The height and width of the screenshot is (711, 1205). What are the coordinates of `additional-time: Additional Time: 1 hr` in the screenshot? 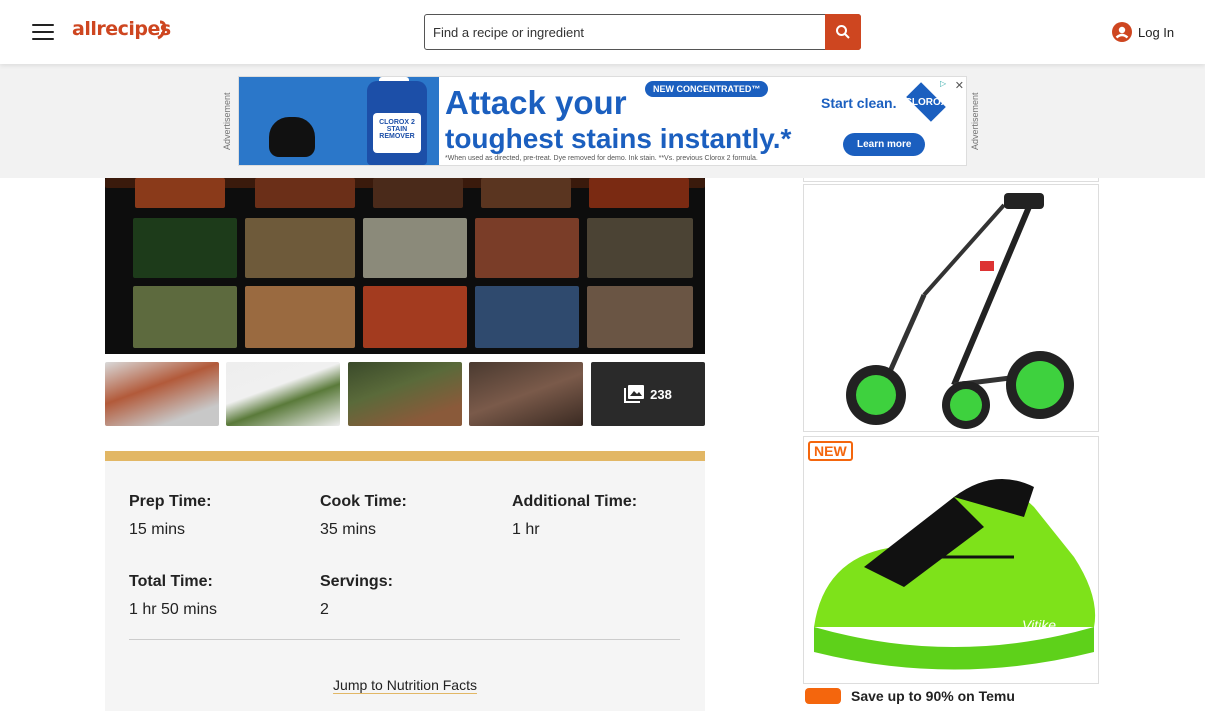 It's located at (574, 516).